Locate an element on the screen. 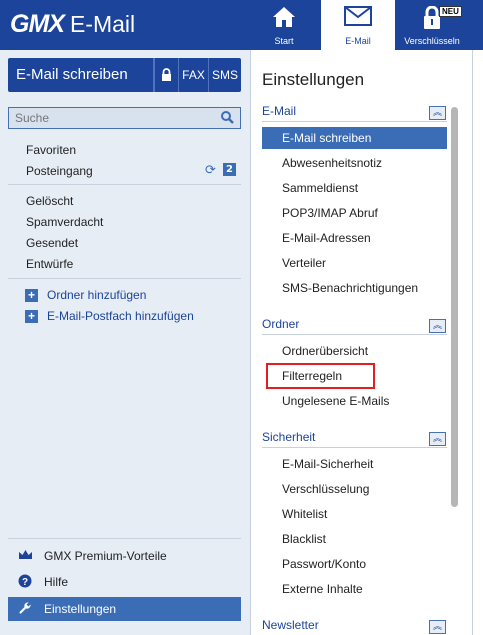  settings-item-sammeldienst: Sammeldienst is located at coordinates (354, 188).